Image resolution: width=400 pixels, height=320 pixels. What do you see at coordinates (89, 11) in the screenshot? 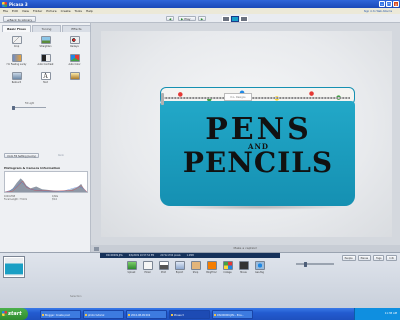
I see `menu-help: Help` at bounding box center [89, 11].